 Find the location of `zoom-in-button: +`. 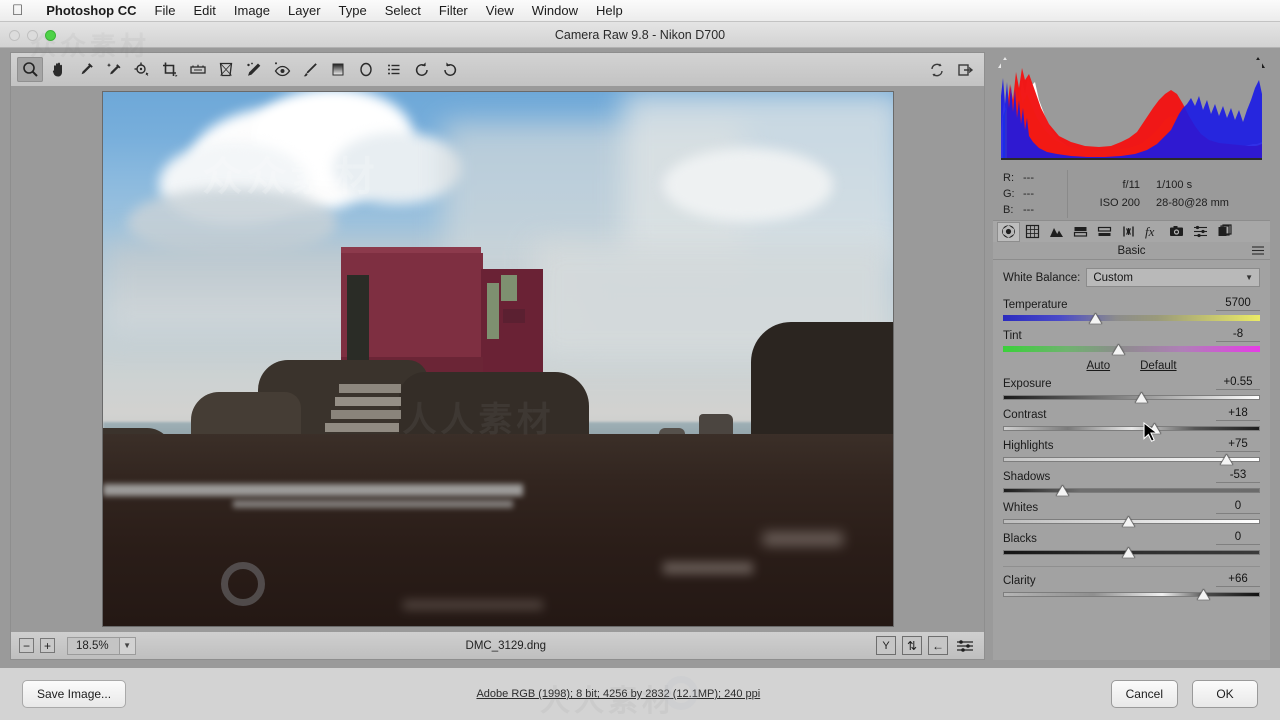

zoom-in-button: + is located at coordinates (47, 645).